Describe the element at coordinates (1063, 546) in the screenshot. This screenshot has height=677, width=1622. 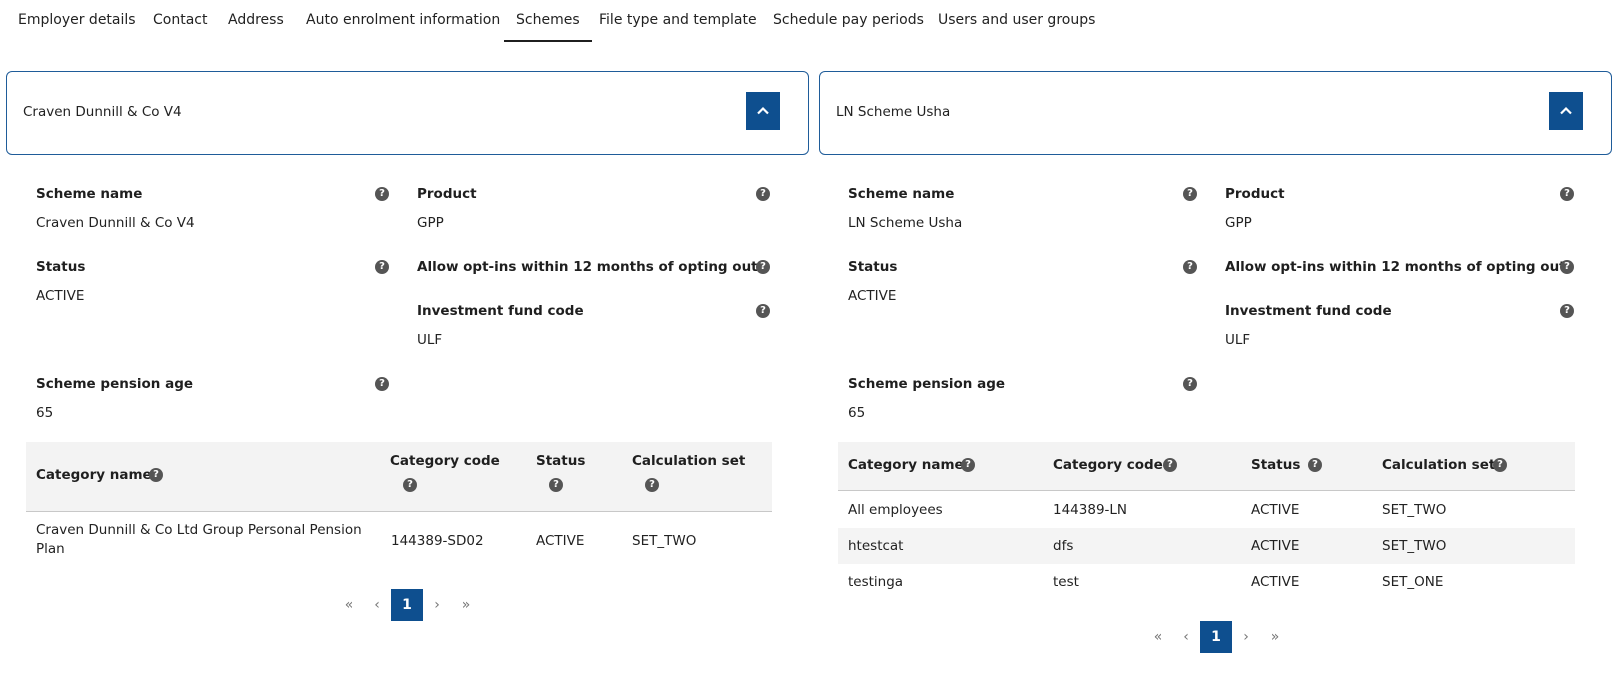
I see `category-code-cell: dfs` at that location.